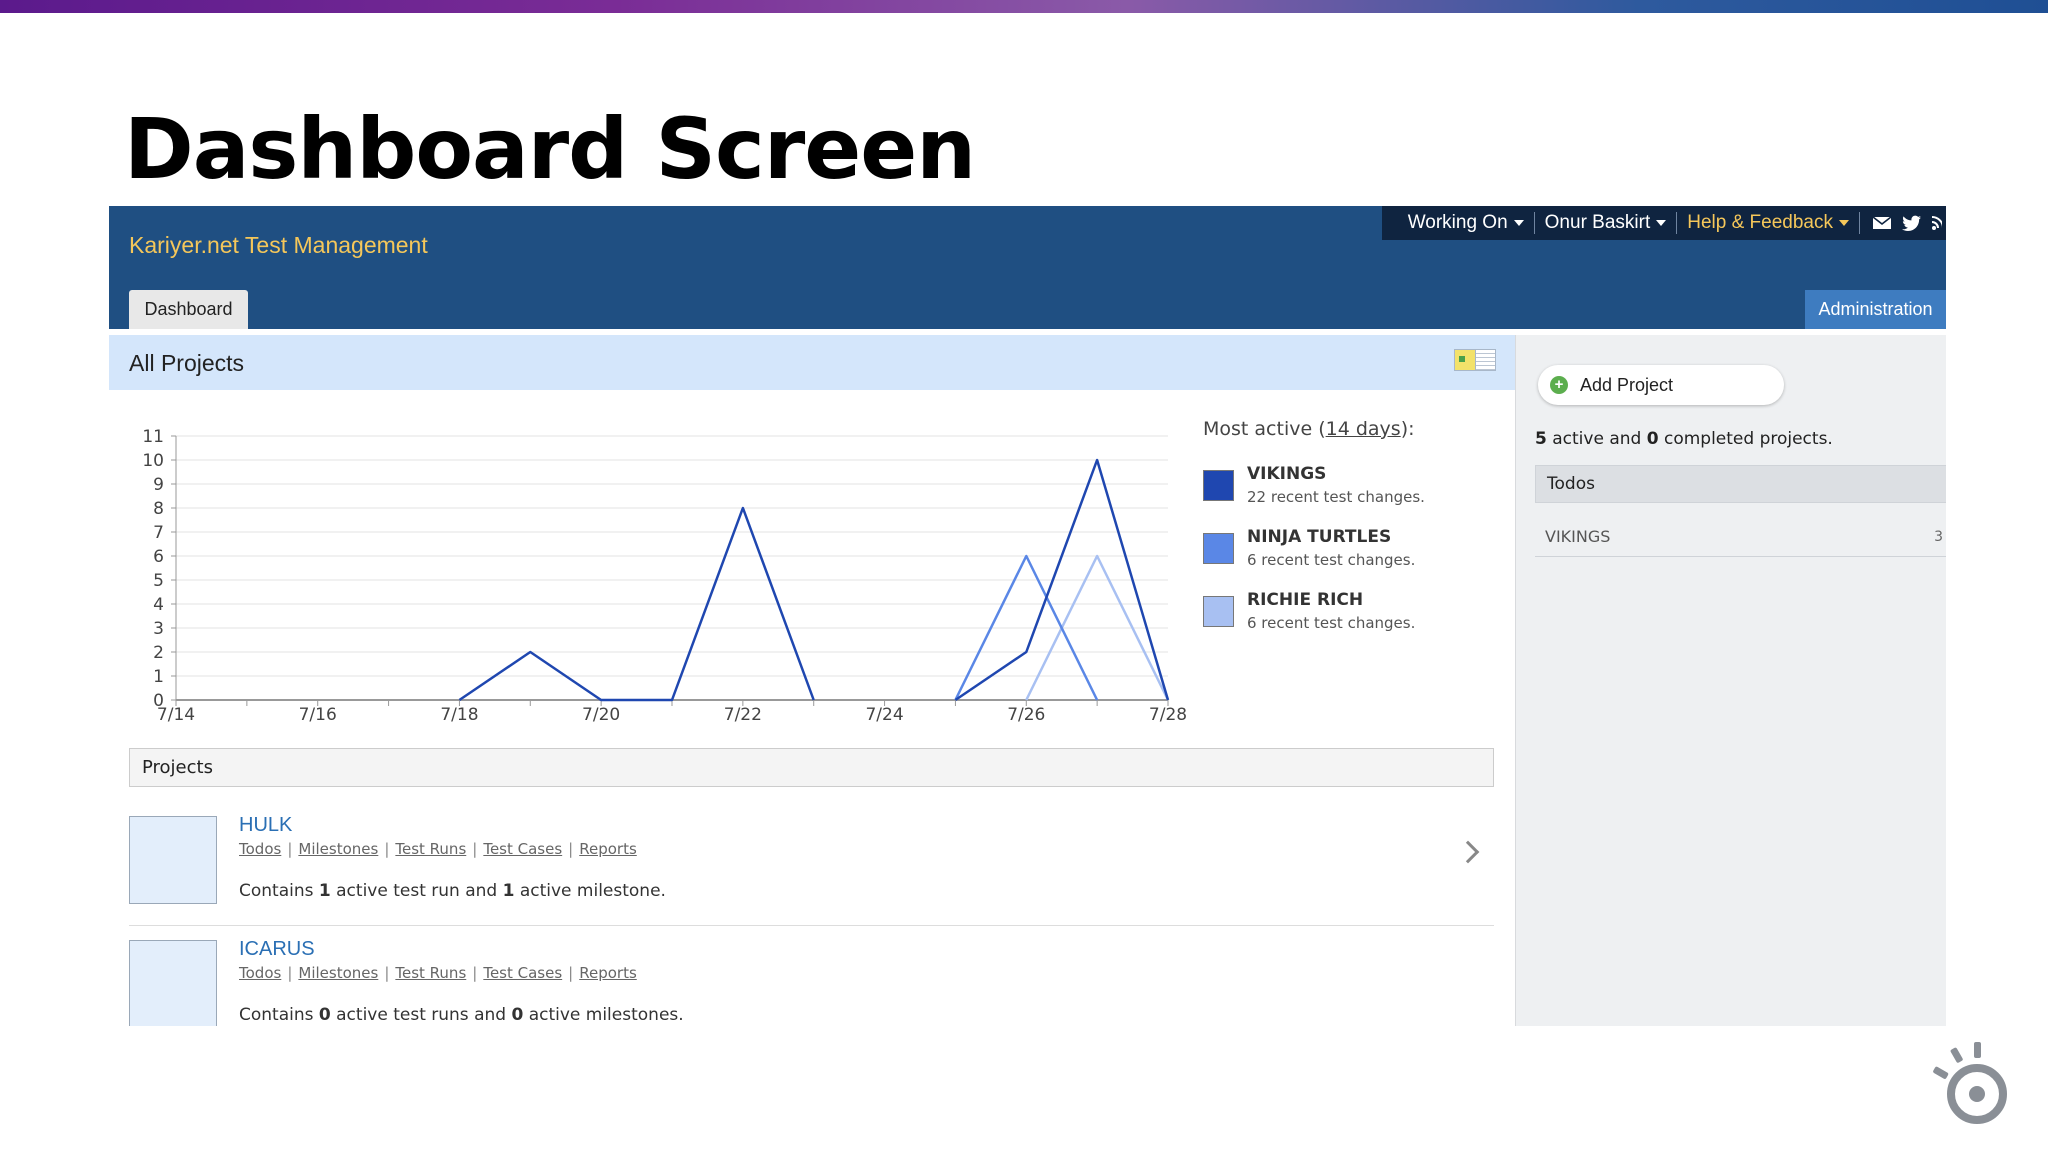 The height and width of the screenshot is (1152, 2048). I want to click on x-tick-label: 7/26, so click(1026, 714).